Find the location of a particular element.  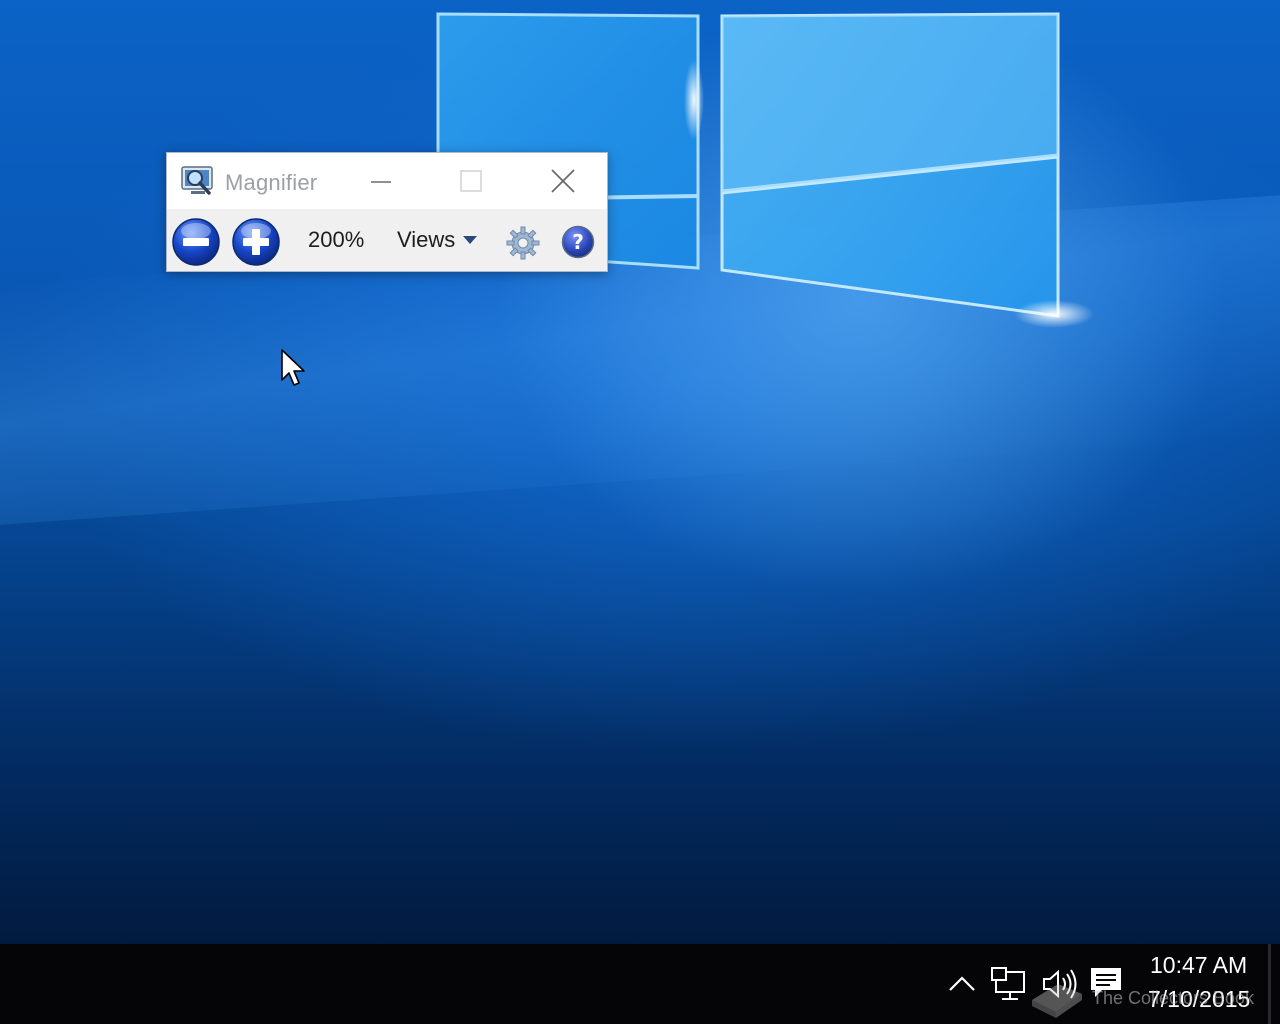

close-button is located at coordinates (563, 181).